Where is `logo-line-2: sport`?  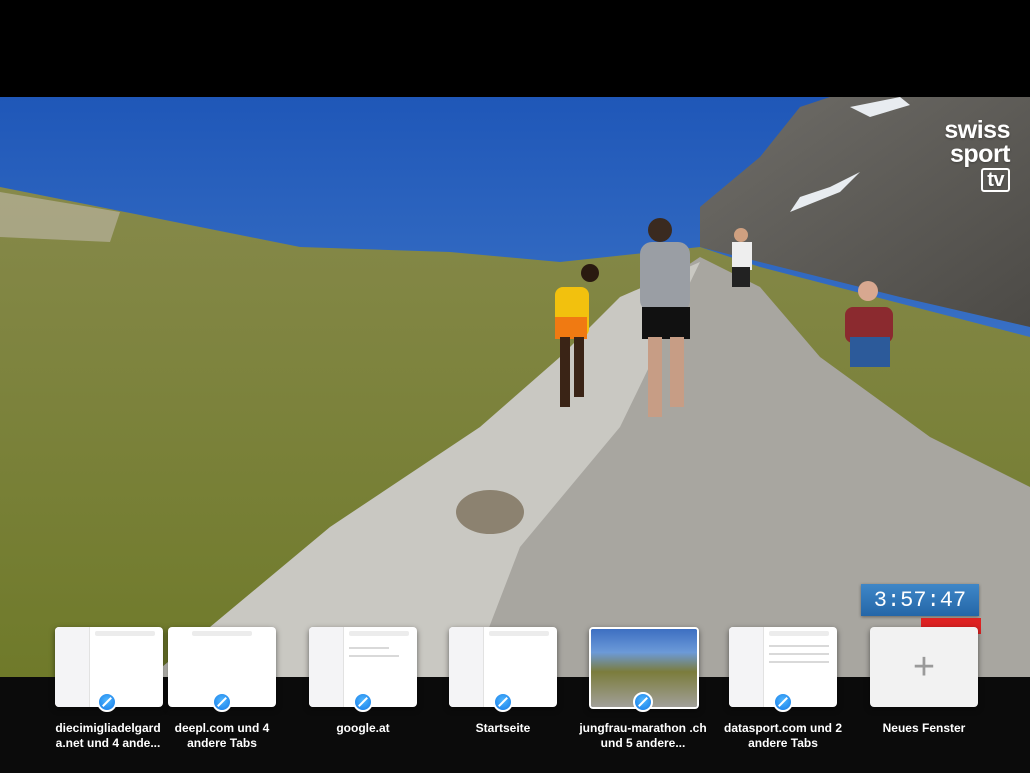 logo-line-2: sport is located at coordinates (980, 154).